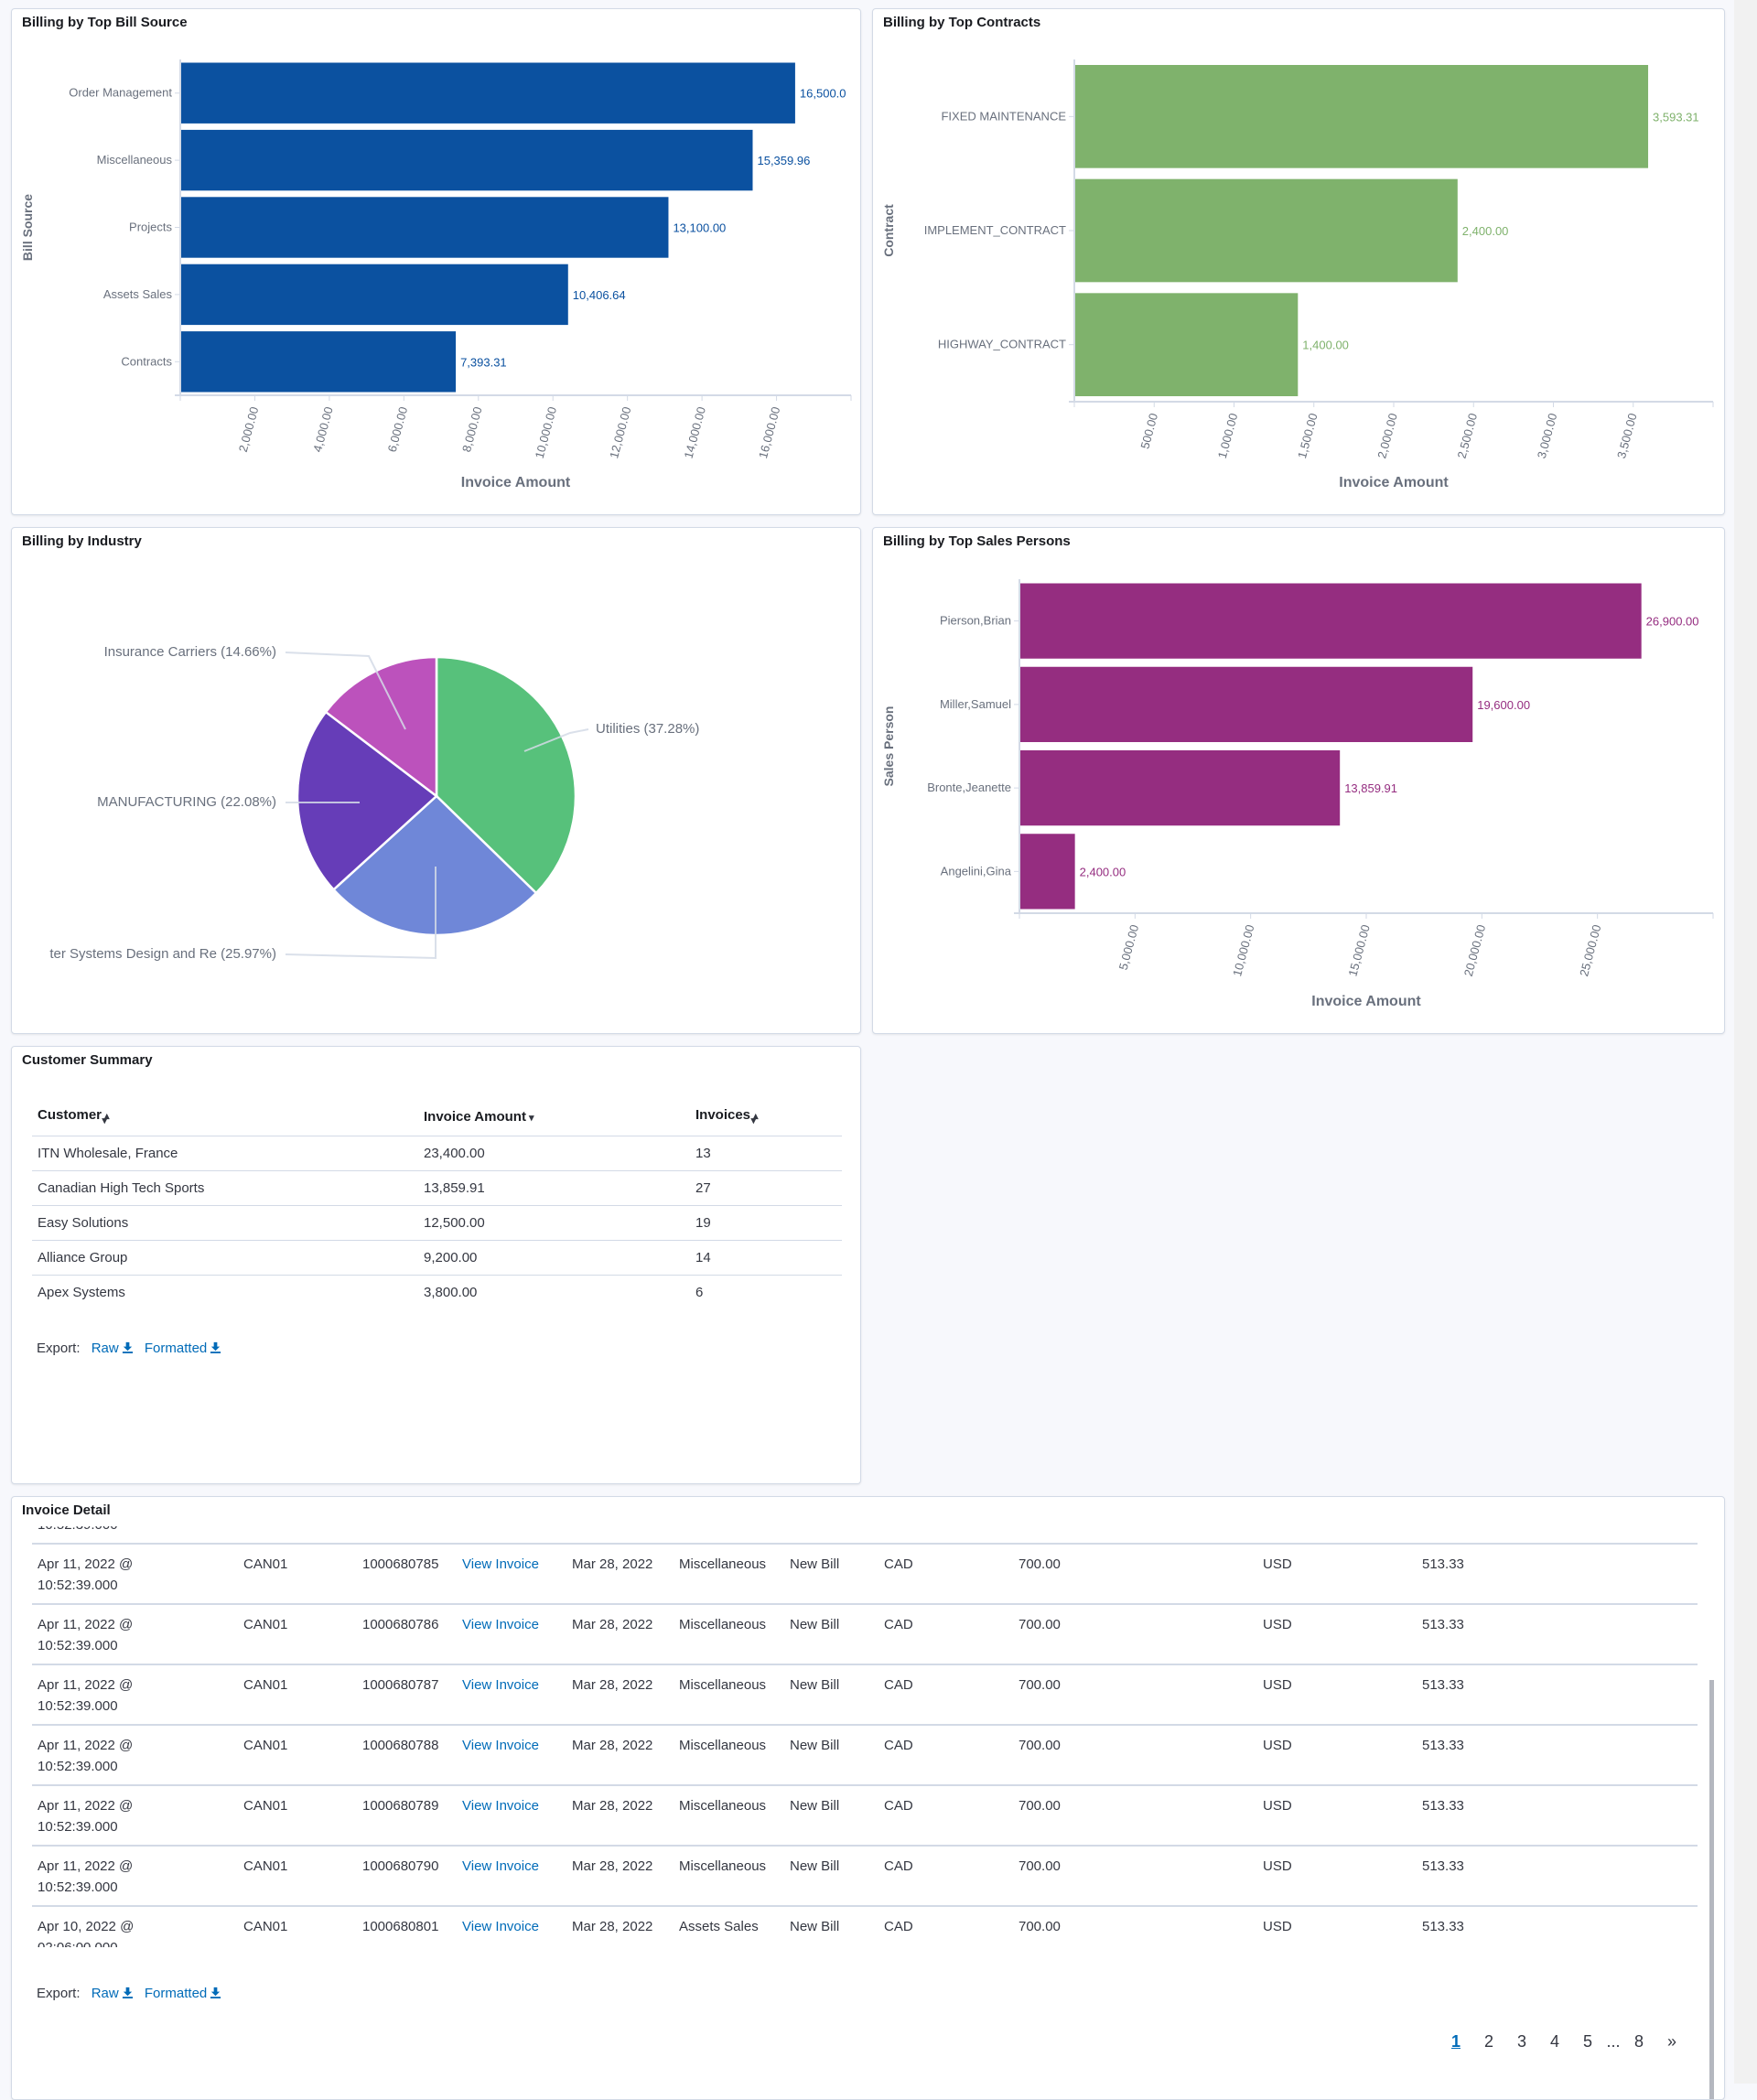 This screenshot has height=2100, width=1757. I want to click on x-tick-label: 12,000.00, so click(620, 432).